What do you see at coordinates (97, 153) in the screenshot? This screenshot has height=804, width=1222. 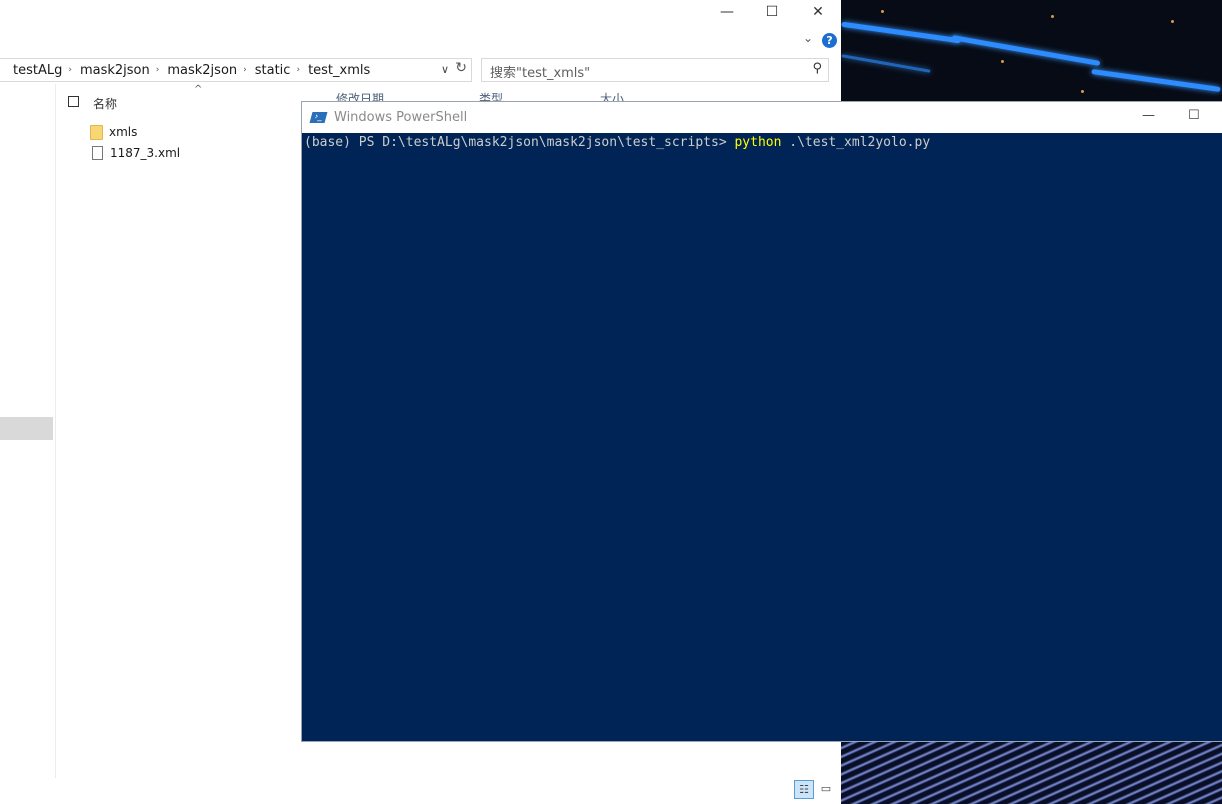 I see `file-icon` at bounding box center [97, 153].